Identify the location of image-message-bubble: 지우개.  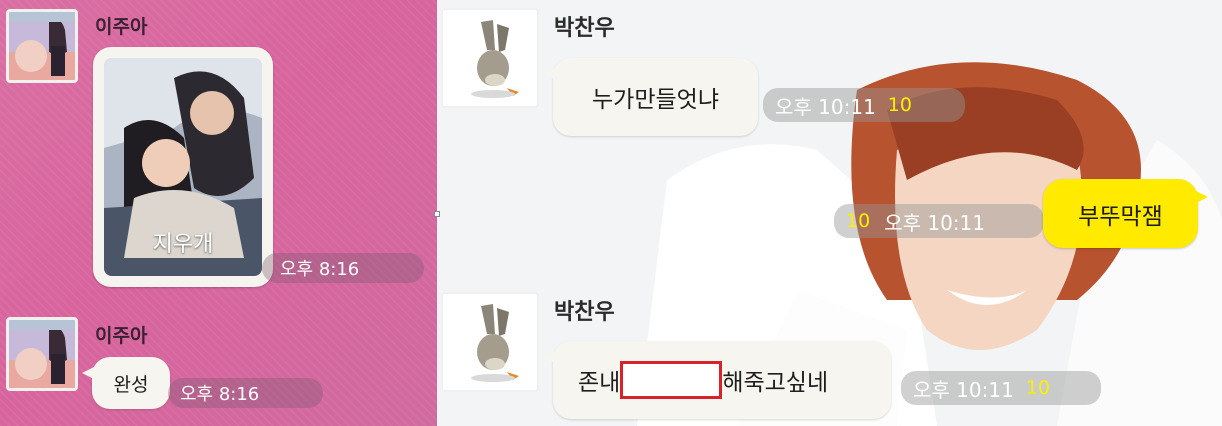
(183, 167).